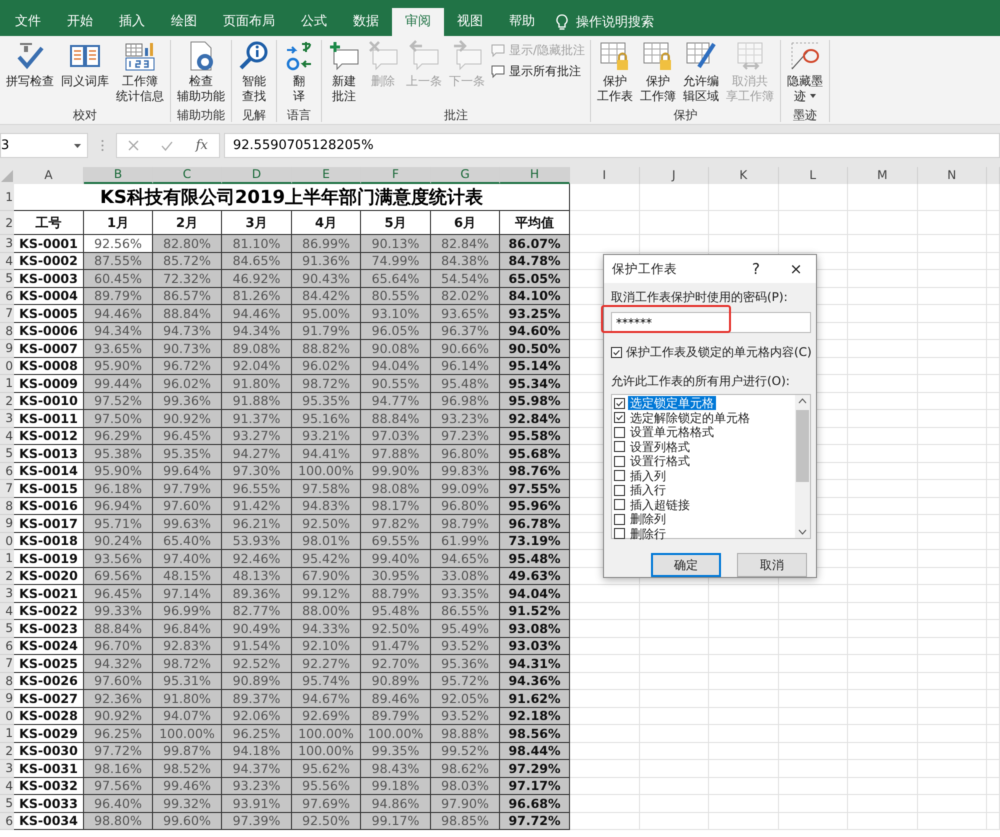  I want to click on column-header: E, so click(326, 175).